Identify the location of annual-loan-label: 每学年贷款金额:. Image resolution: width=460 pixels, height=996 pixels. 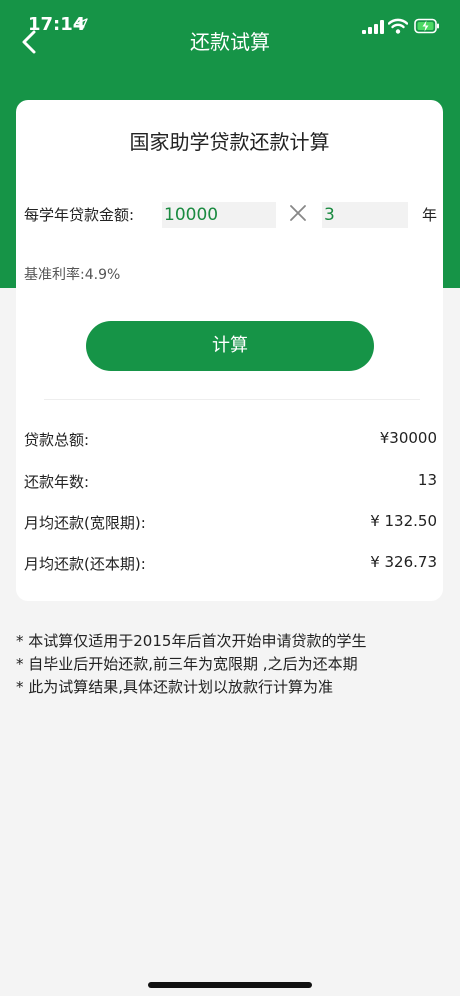
(79, 215).